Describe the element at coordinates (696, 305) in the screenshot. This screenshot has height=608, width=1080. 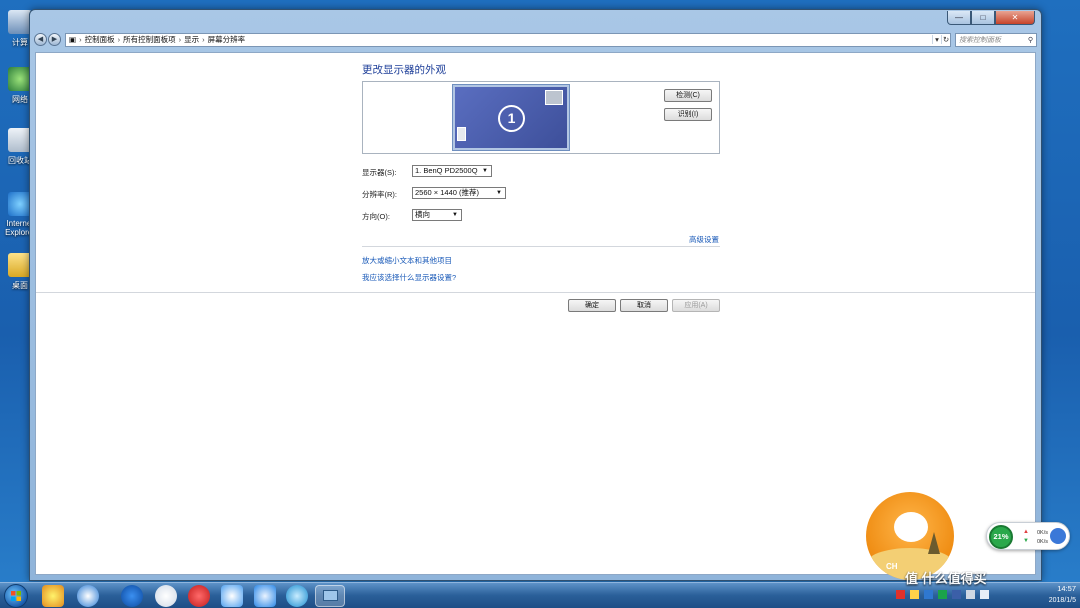
I see `apply-button: 应用(A)` at that location.